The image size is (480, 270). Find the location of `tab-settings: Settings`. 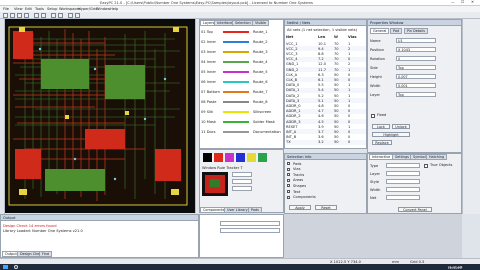

tab-settings: Settings is located at coordinates (402, 157).